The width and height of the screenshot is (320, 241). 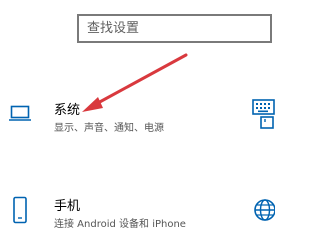 I want to click on tile-devices, so click(x=262, y=115).